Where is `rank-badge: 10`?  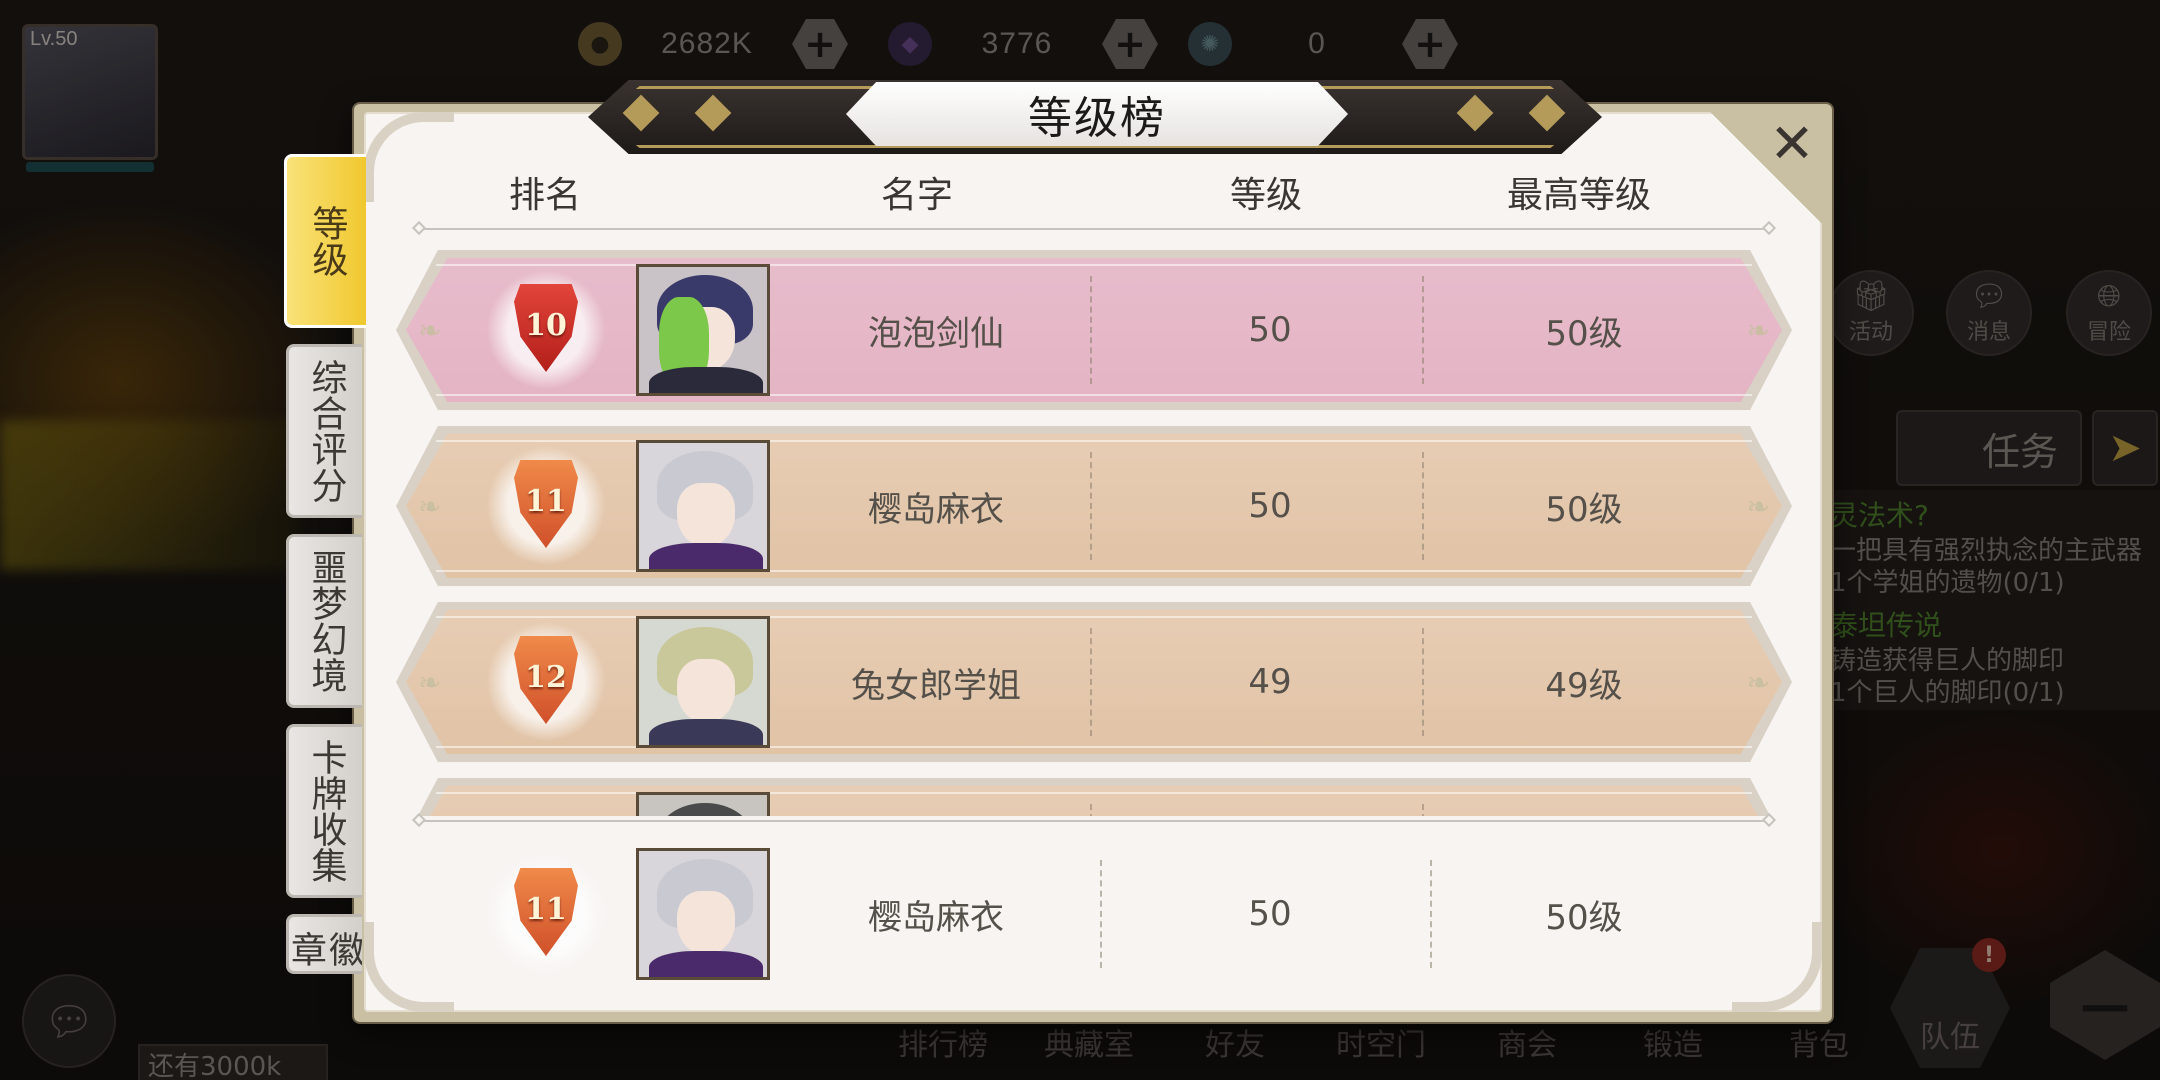
rank-badge: 10 is located at coordinates (546, 330).